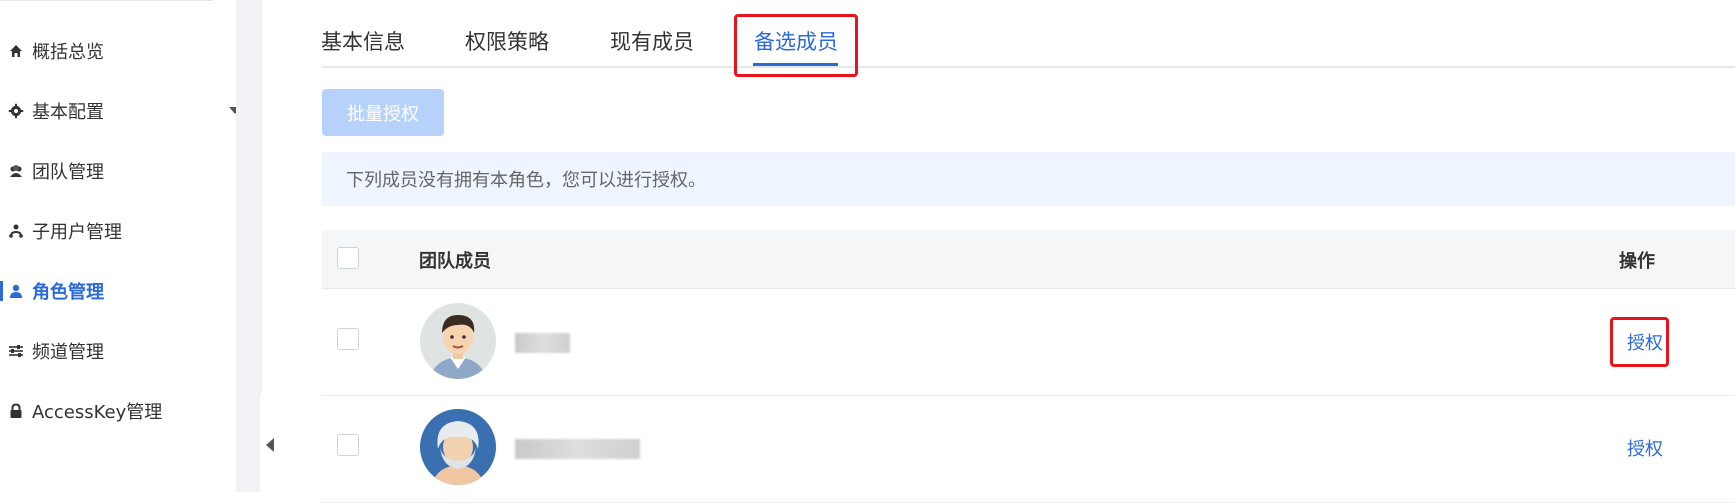  I want to click on tab-basic-info: 基本信息, so click(363, 41).